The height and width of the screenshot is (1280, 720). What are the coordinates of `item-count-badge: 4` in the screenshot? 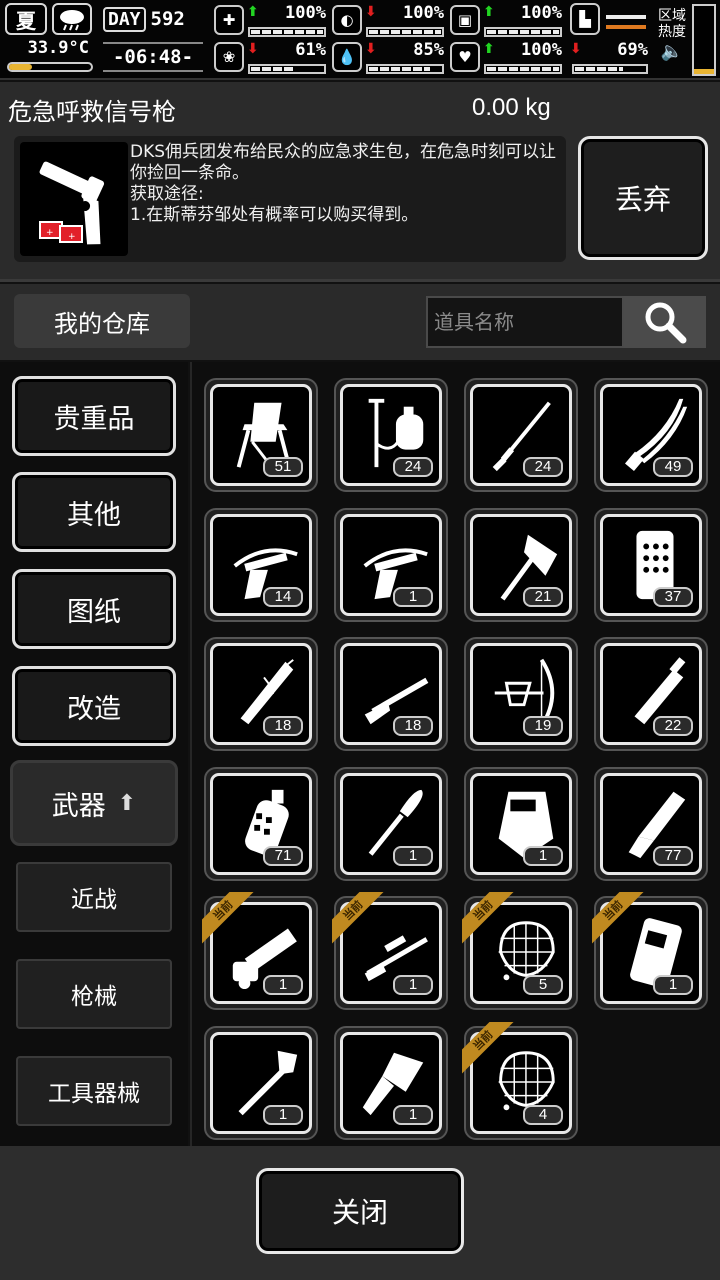 It's located at (543, 1114).